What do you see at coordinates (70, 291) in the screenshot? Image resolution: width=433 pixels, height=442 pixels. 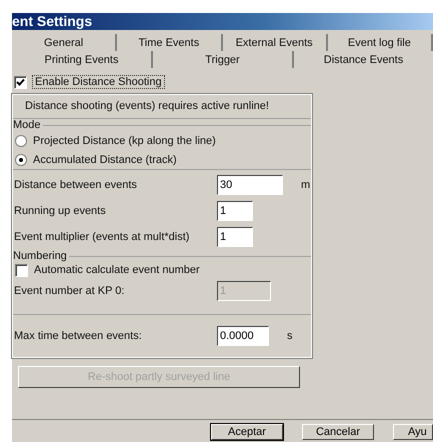 I see `field-label: Event number at KP 0:` at bounding box center [70, 291].